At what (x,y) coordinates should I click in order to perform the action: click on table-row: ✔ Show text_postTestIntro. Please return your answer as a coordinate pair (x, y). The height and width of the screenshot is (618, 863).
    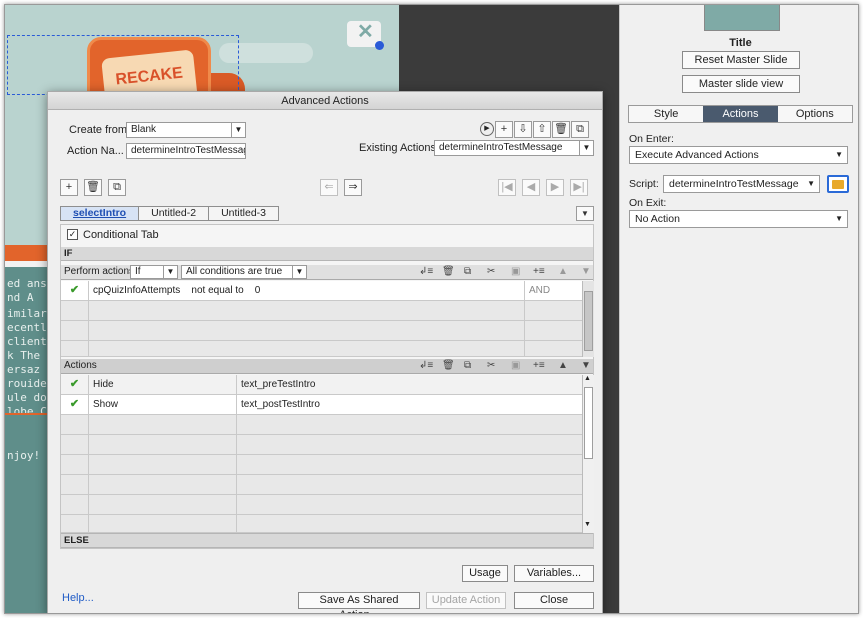
    Looking at the image, I should click on (322, 405).